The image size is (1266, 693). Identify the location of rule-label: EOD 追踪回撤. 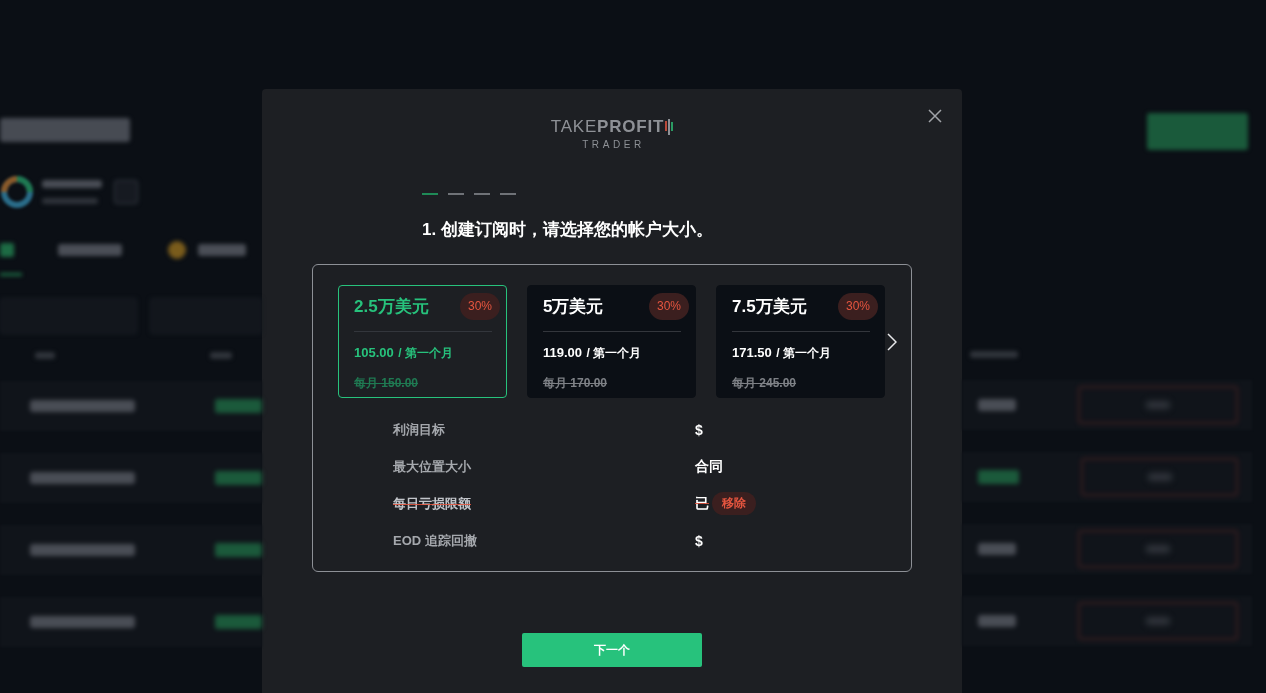
(435, 540).